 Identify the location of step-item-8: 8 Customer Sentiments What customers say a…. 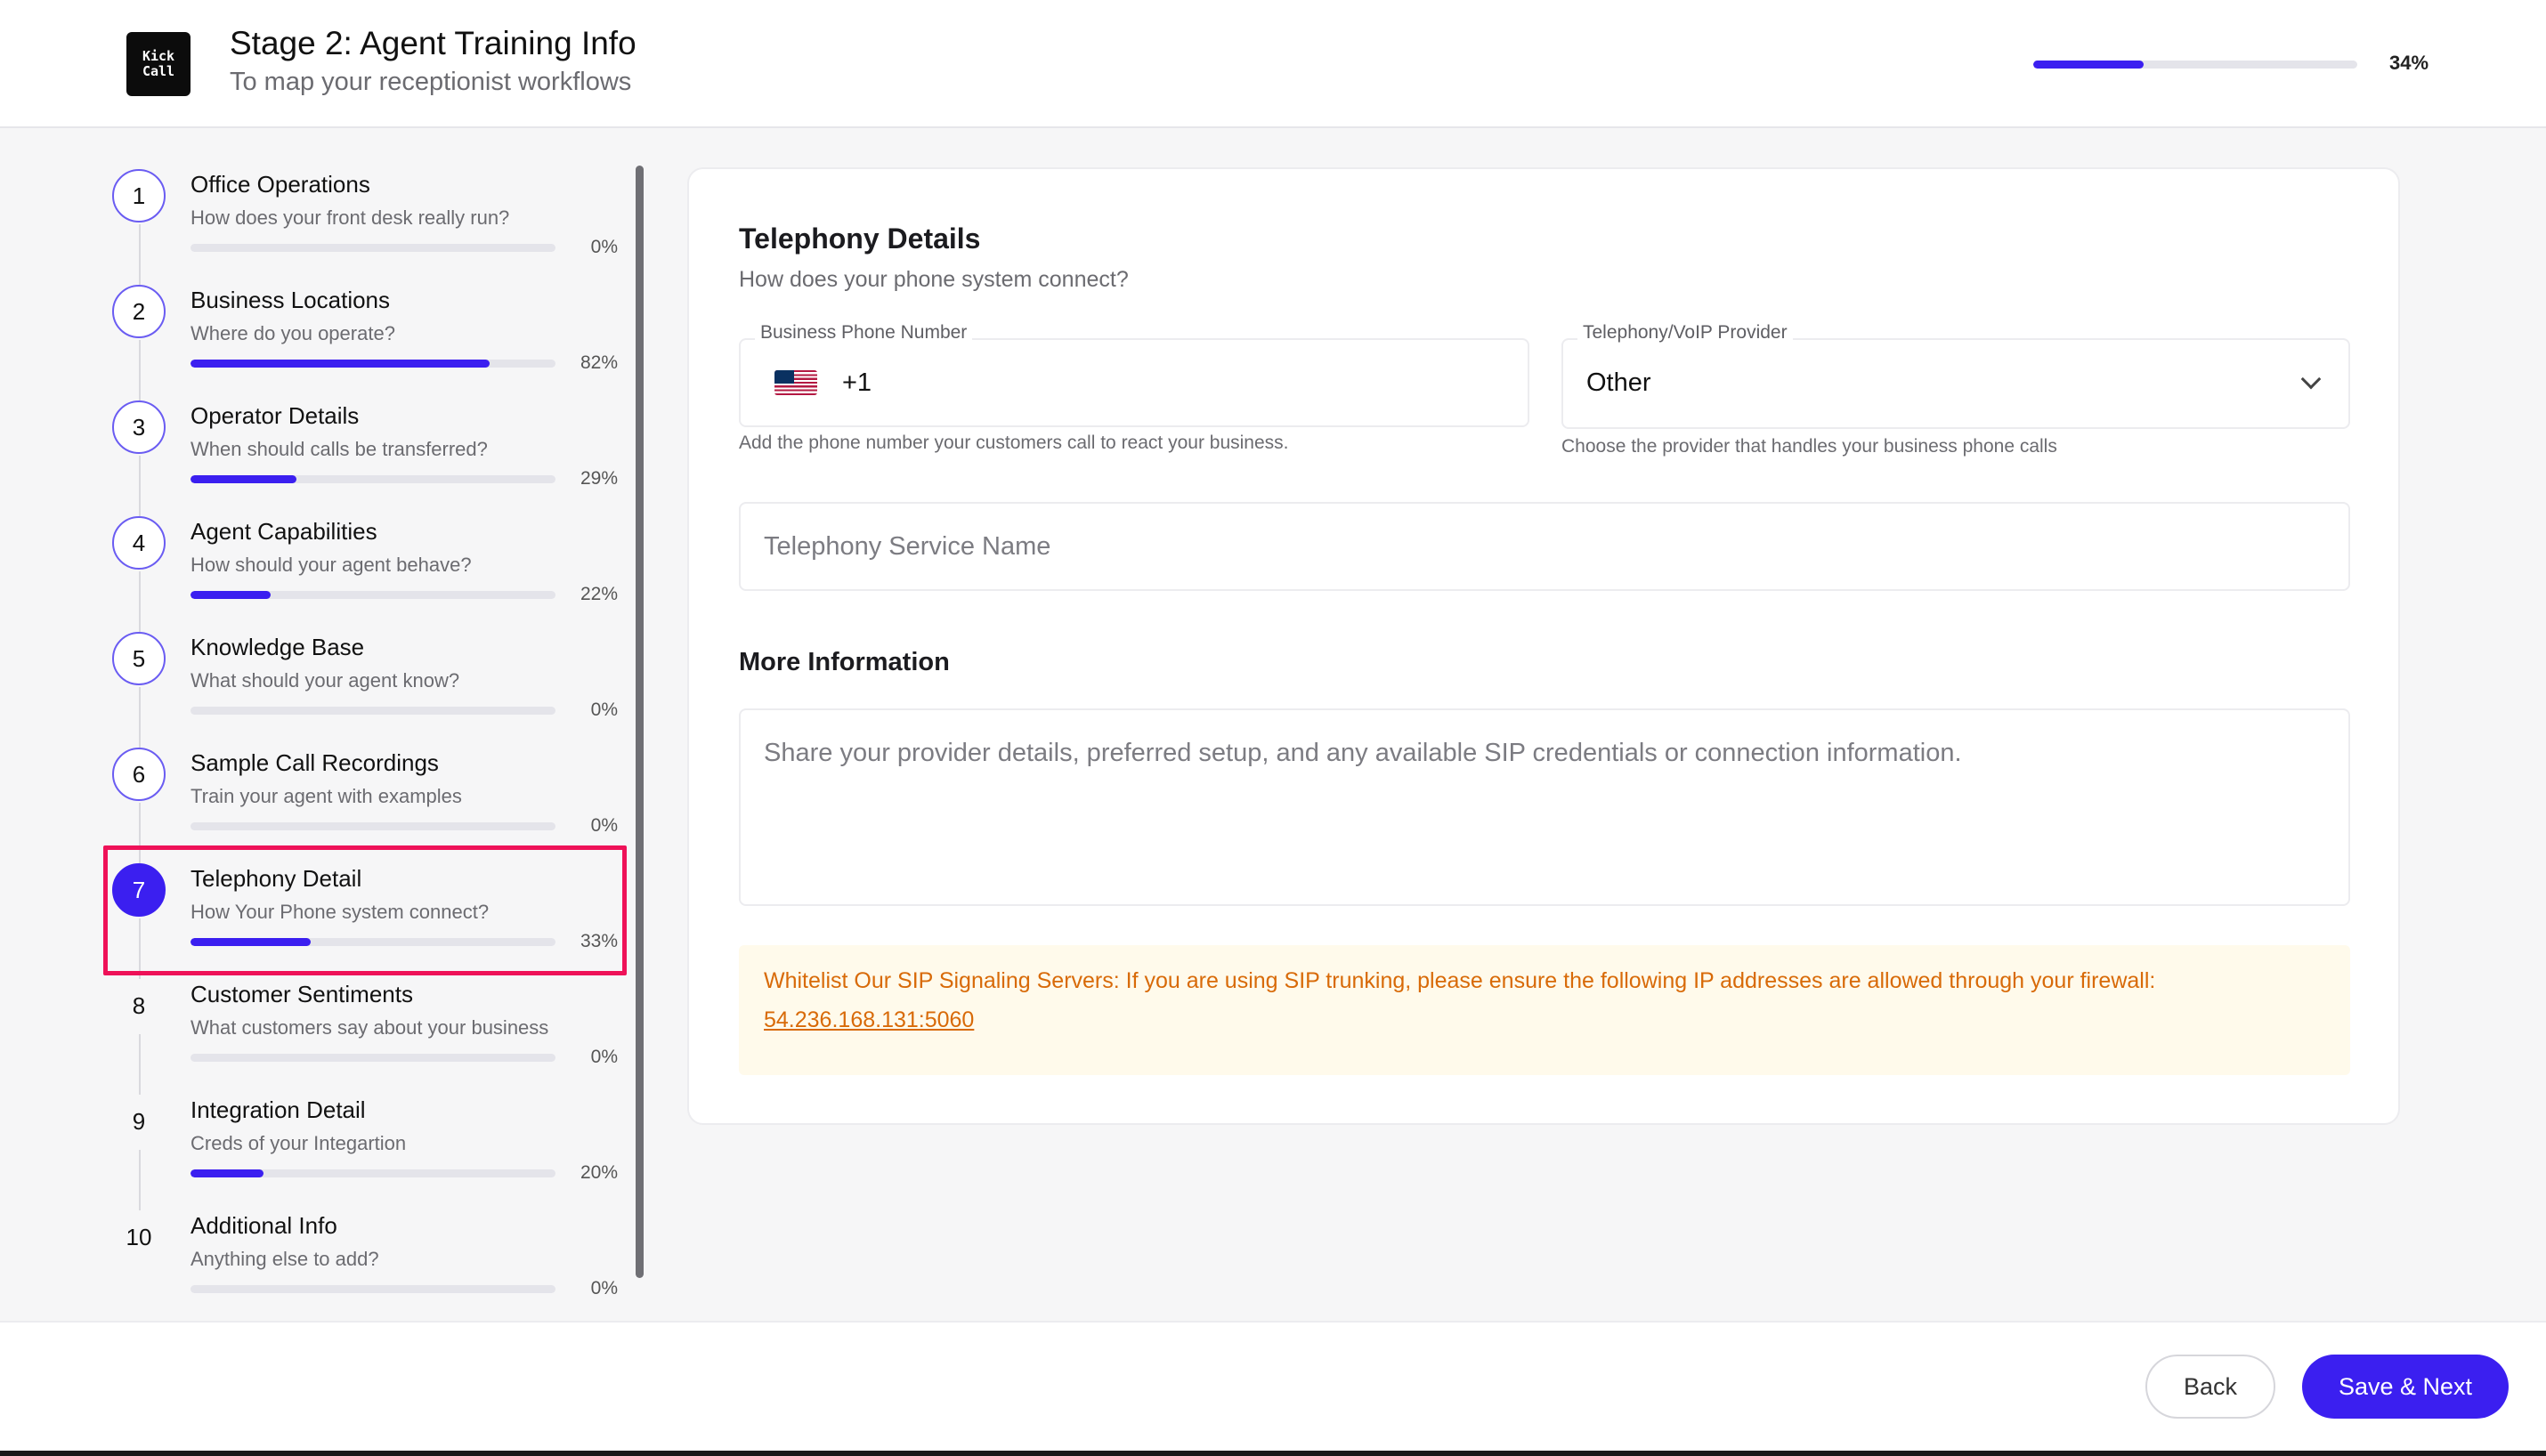
(365, 1032).